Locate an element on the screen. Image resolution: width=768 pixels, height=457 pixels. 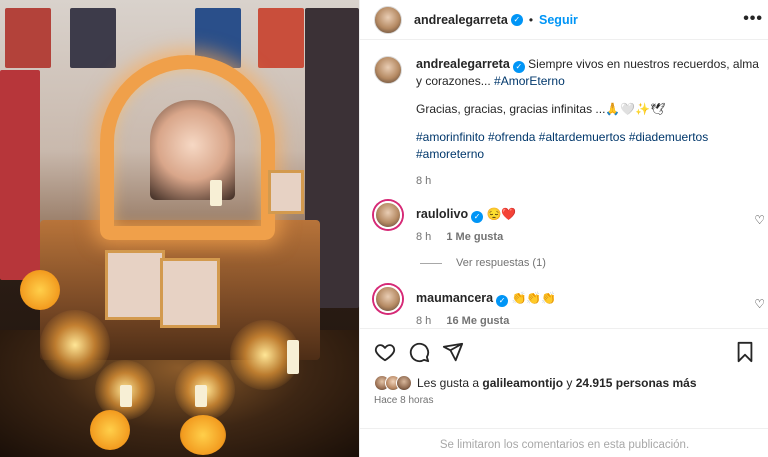
side-drape is located at coordinates (20, 175).